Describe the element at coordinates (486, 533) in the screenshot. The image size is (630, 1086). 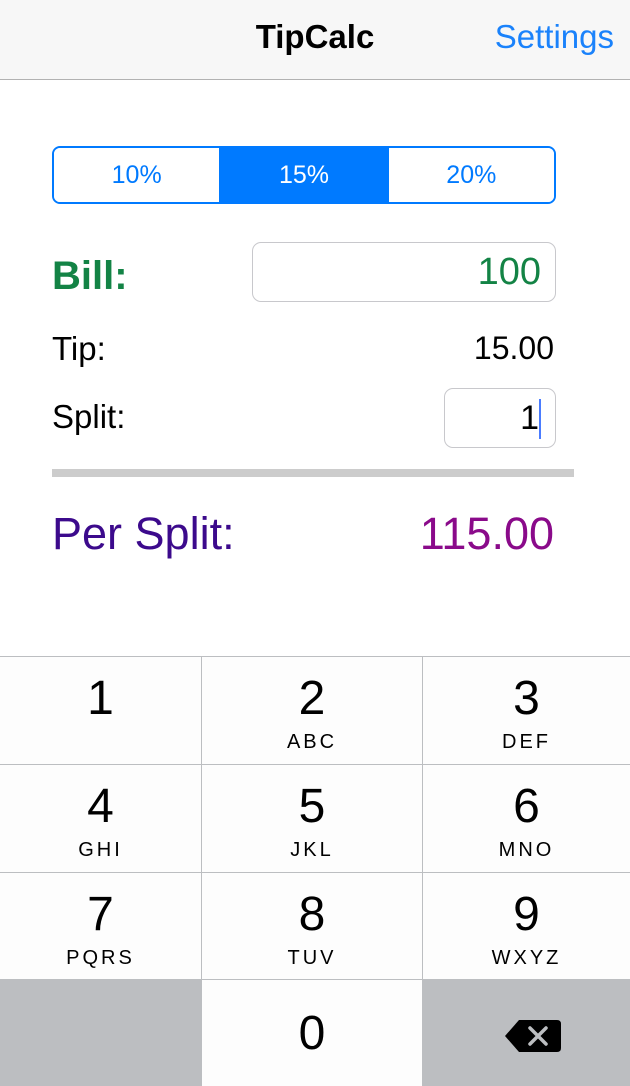
I see `per-split-amount: 115.00` at that location.